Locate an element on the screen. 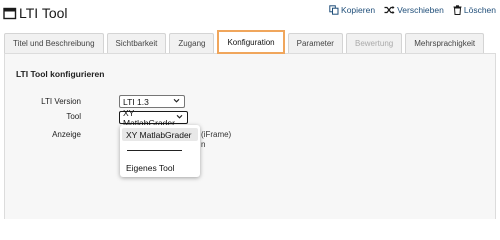 This screenshot has width=500, height=240. copy-label: Kopieren is located at coordinates (358, 10).